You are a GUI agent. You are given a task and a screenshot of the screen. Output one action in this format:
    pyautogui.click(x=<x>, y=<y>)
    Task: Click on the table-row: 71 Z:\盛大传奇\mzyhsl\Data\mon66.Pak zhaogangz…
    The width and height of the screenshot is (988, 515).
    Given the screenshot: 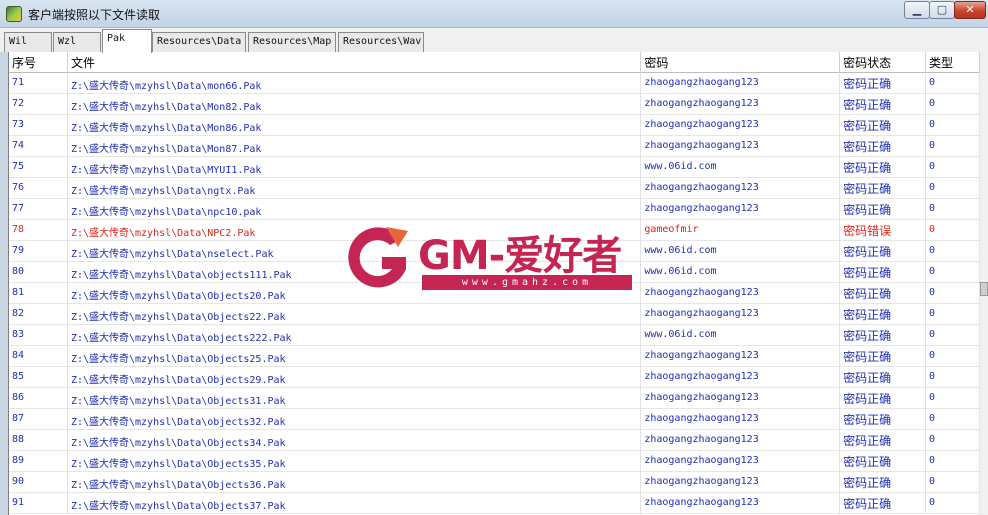 What is the action you would take?
    pyautogui.click(x=494, y=83)
    